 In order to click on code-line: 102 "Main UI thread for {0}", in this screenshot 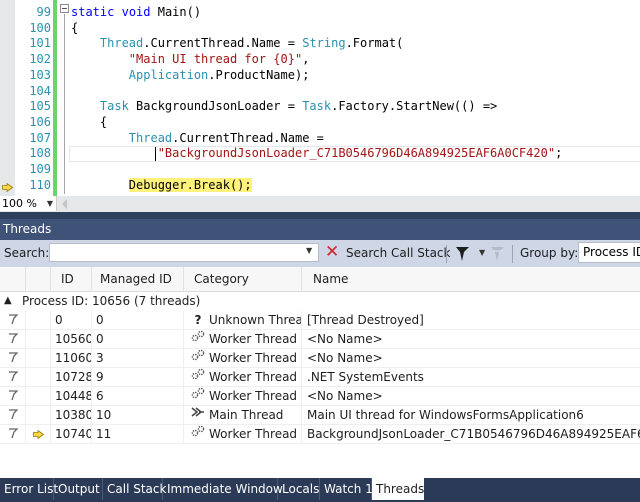, I will do `click(320, 59)`.